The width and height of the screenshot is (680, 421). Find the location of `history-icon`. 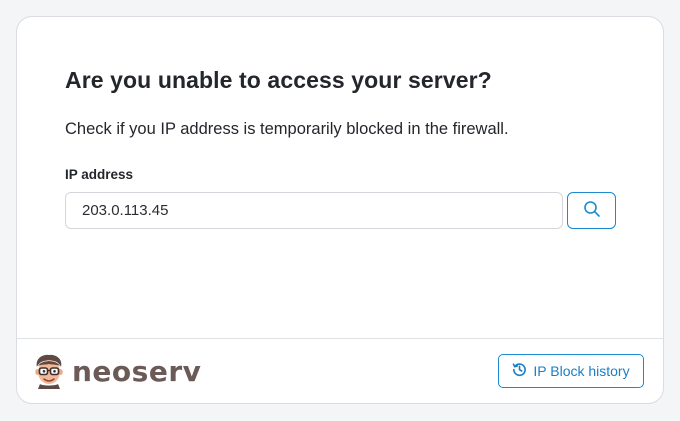

history-icon is located at coordinates (522, 371).